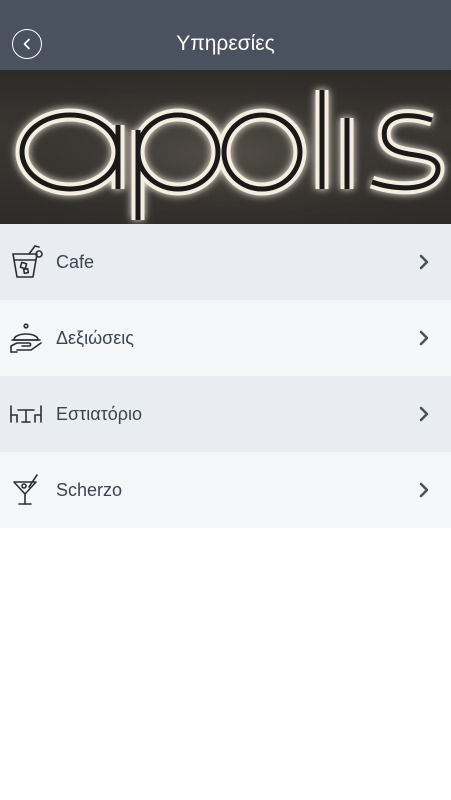  What do you see at coordinates (225, 43) in the screenshot?
I see `page-title: Υπηρεσίες` at bounding box center [225, 43].